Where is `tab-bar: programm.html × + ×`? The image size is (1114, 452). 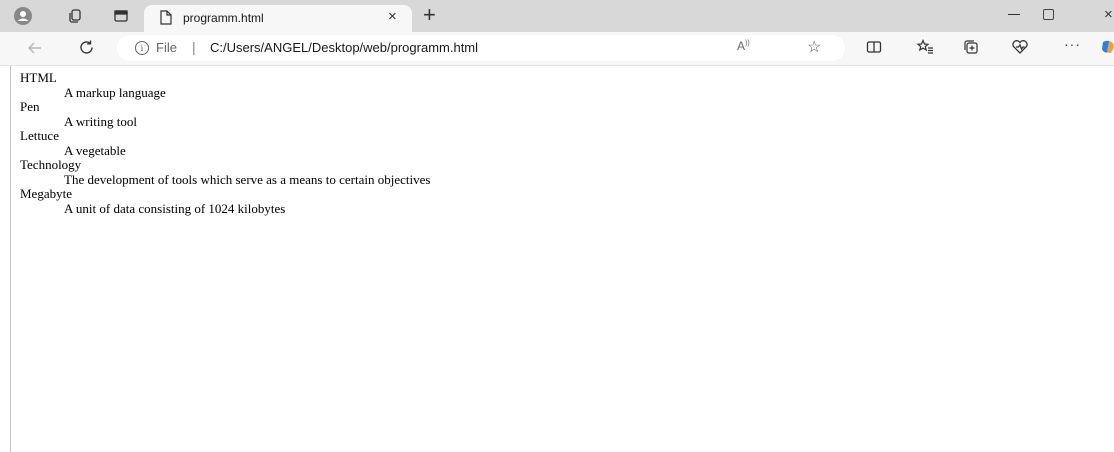 tab-bar: programm.html × + × is located at coordinates (557, 16).